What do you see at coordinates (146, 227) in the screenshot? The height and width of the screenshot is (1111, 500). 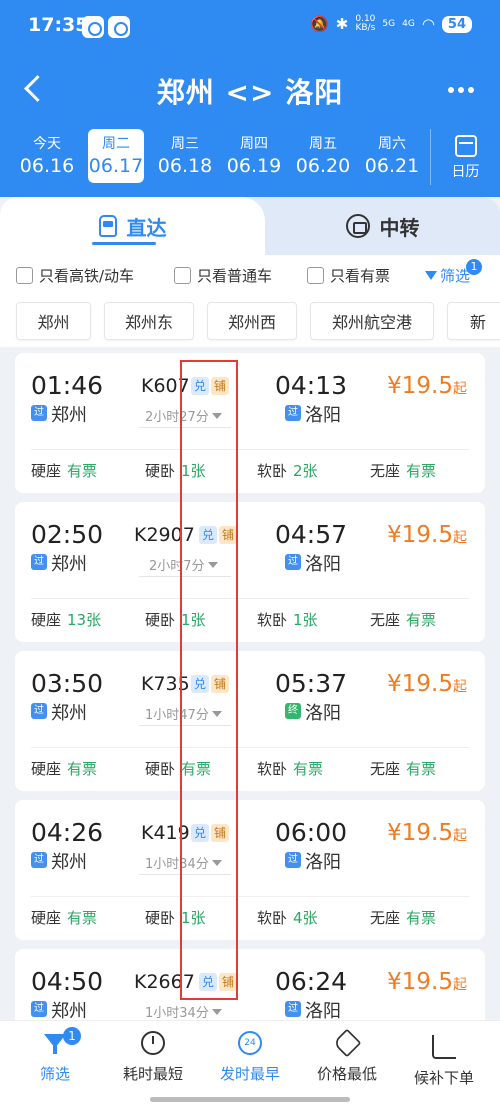 I see `tab-direct-label: 直达` at bounding box center [146, 227].